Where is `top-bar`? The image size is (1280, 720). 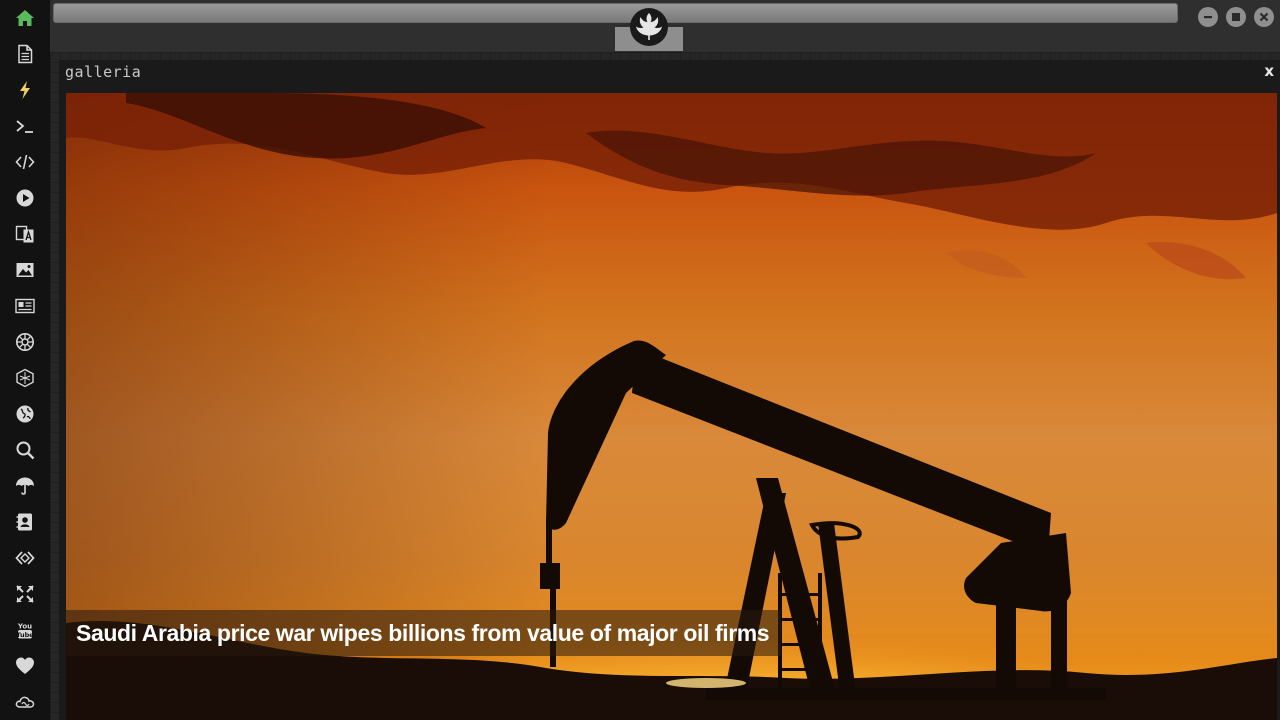 top-bar is located at coordinates (665, 26).